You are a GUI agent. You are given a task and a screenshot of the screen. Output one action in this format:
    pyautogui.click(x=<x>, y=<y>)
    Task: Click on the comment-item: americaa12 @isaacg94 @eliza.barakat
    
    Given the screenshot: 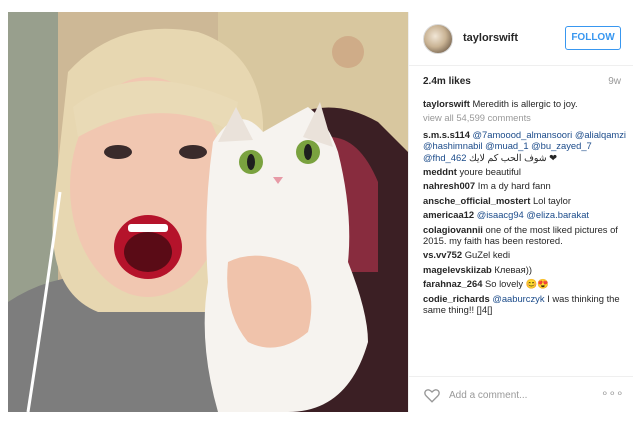 What is the action you would take?
    pyautogui.click(x=525, y=214)
    